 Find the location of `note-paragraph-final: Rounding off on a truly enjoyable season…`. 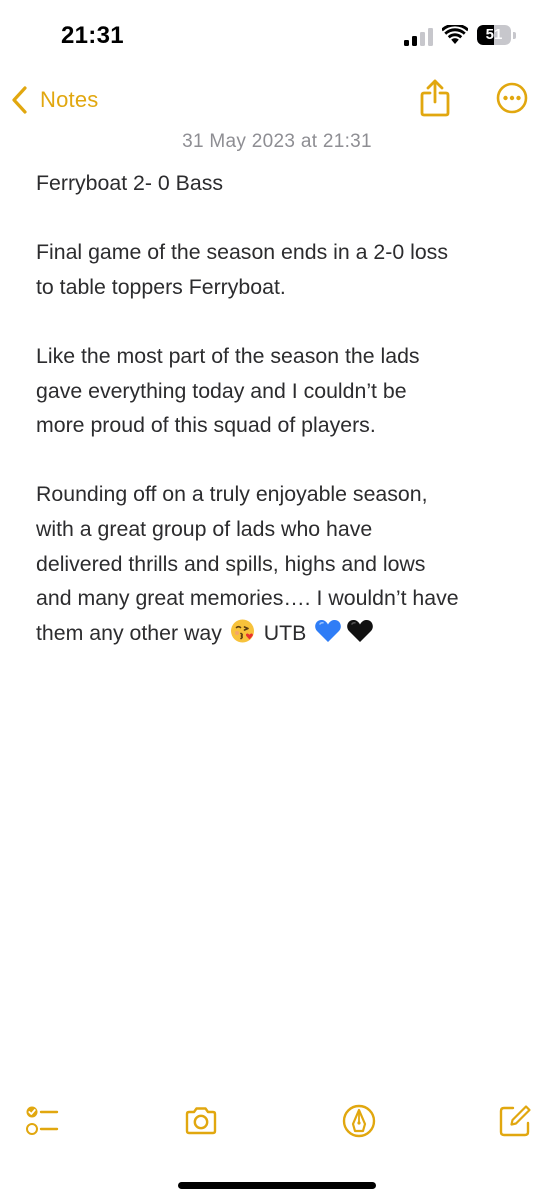

note-paragraph-final: Rounding off on a truly enjoyable season… is located at coordinates (281, 563).